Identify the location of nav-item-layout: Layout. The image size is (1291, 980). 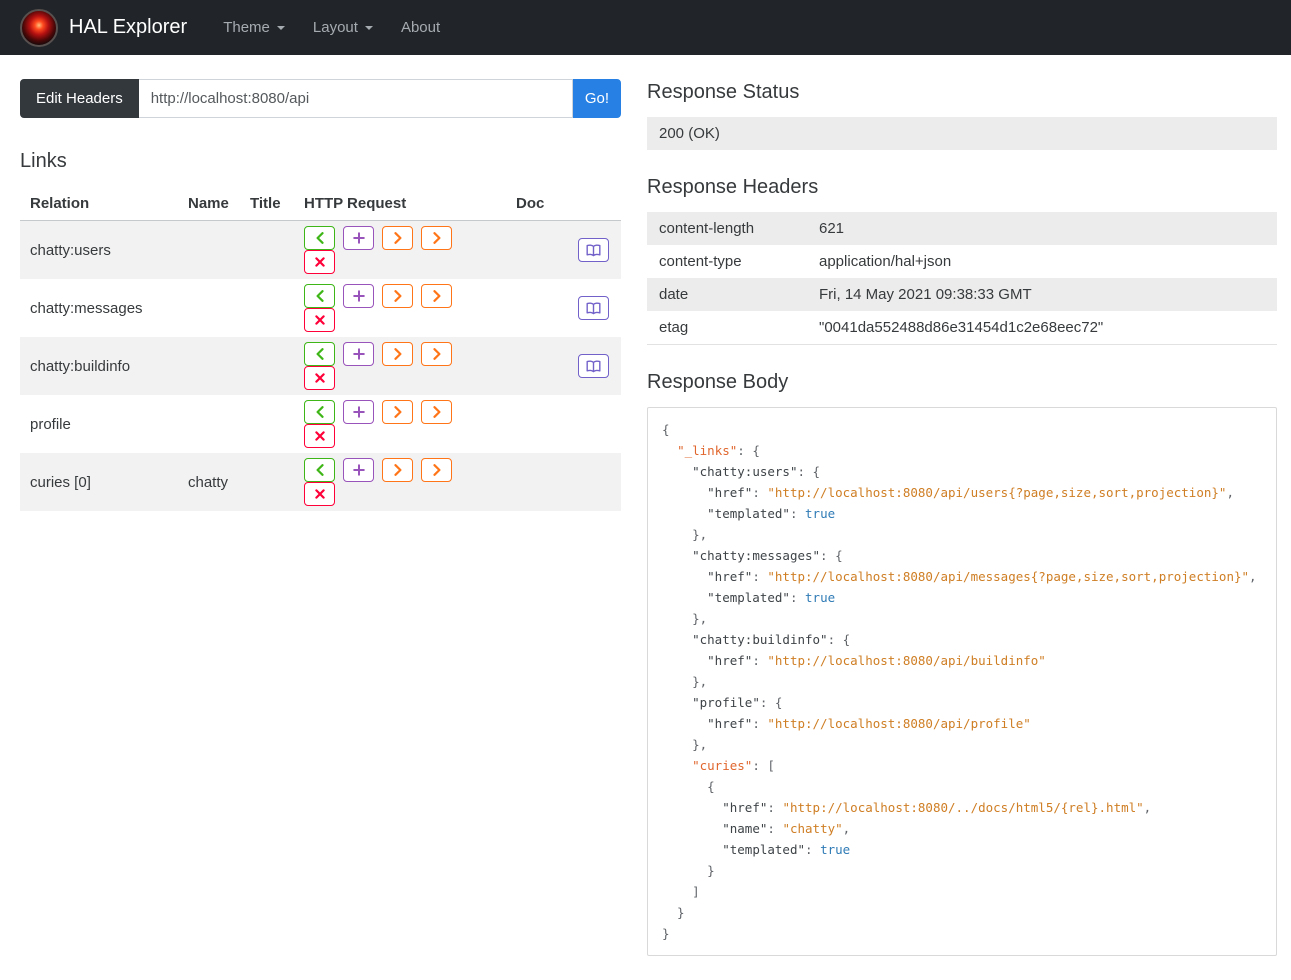
(343, 27).